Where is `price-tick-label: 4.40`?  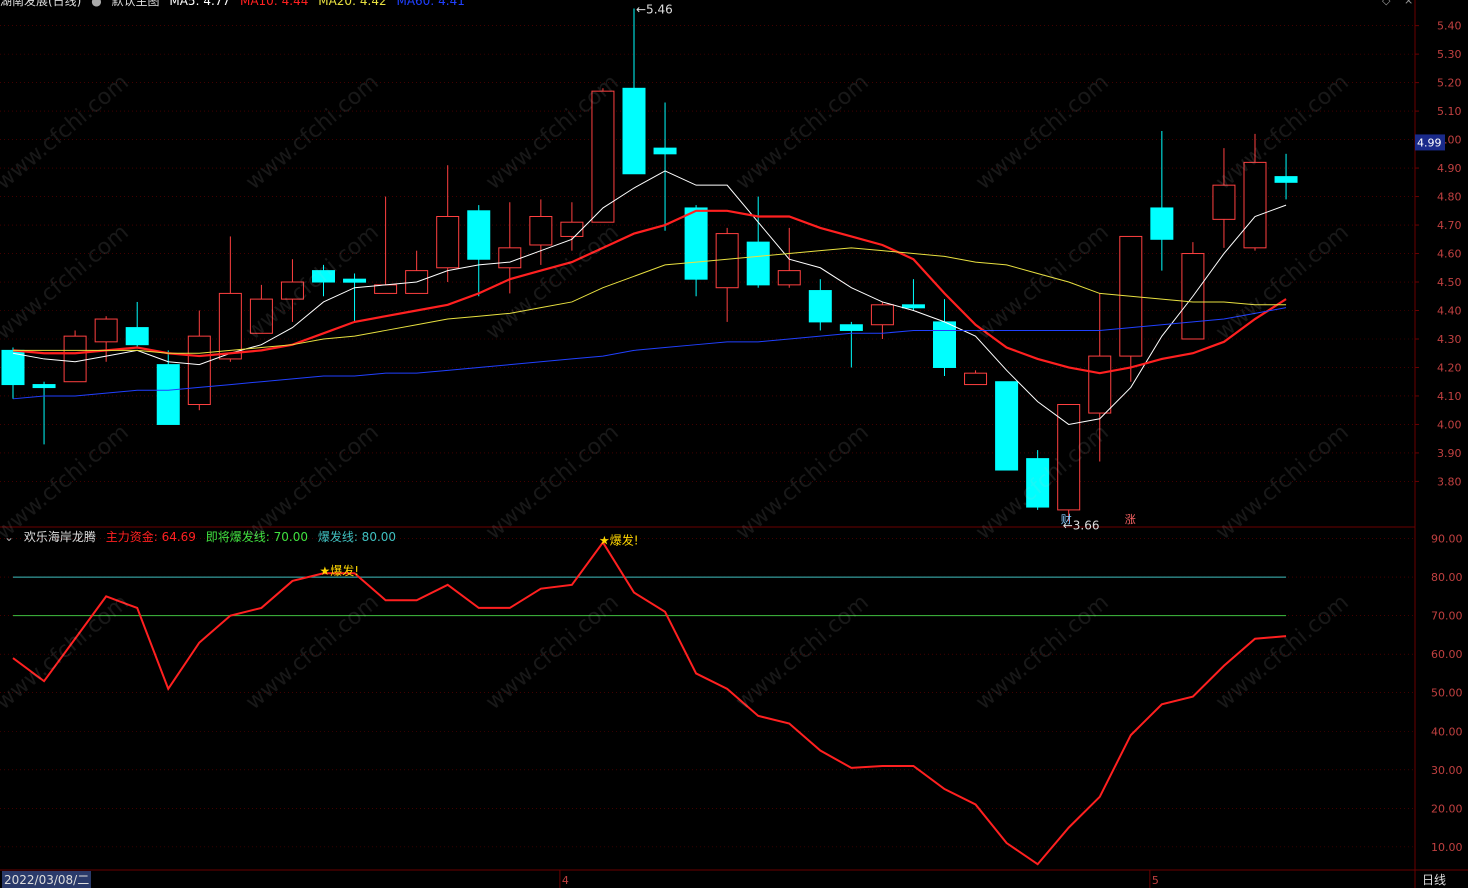
price-tick-label: 4.40 is located at coordinates (1449, 311).